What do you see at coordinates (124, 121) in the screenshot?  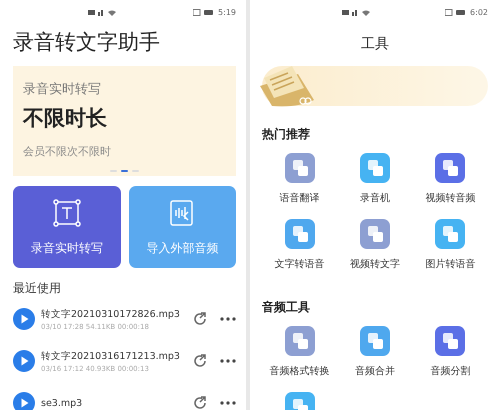 I see `promo-banner: 录音实时转写 不限时长 会员不限次不限时` at bounding box center [124, 121].